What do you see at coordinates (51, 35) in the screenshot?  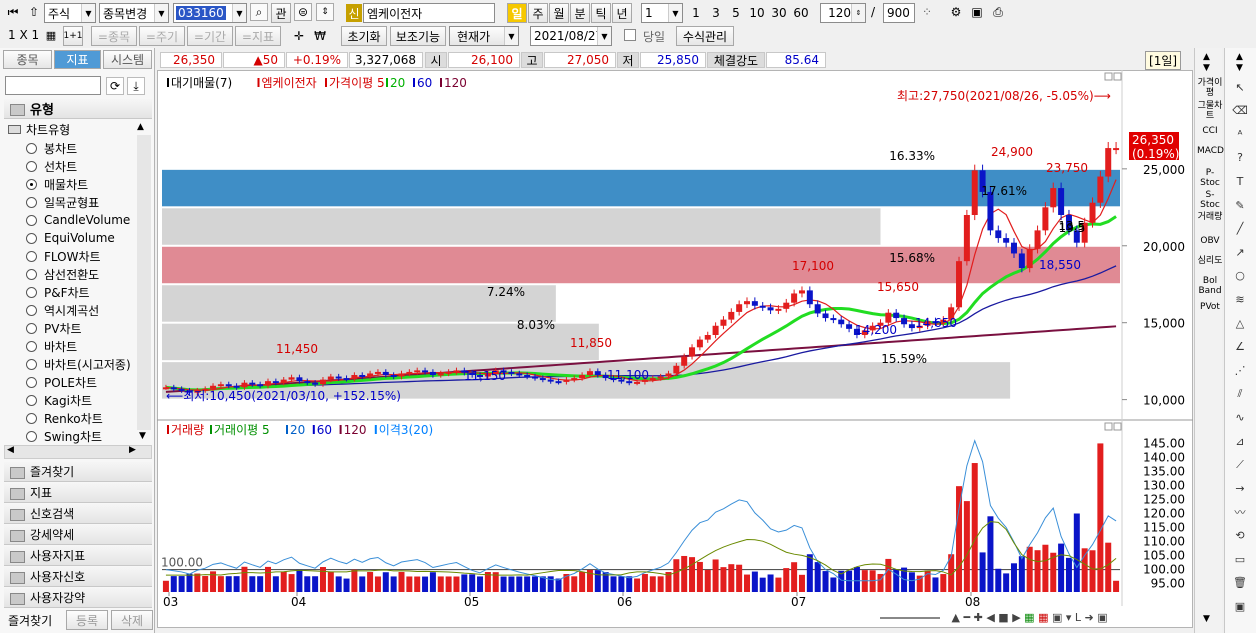 I see `table-icon: ▦` at bounding box center [51, 35].